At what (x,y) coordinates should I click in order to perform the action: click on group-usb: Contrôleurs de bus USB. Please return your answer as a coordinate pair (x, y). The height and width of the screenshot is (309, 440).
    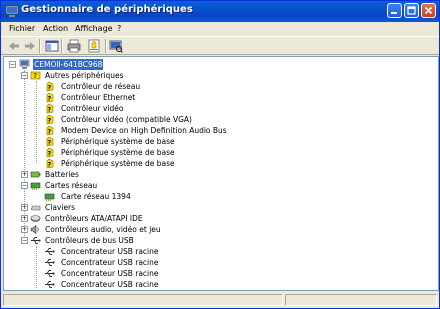
    Looking at the image, I should click on (105, 240).